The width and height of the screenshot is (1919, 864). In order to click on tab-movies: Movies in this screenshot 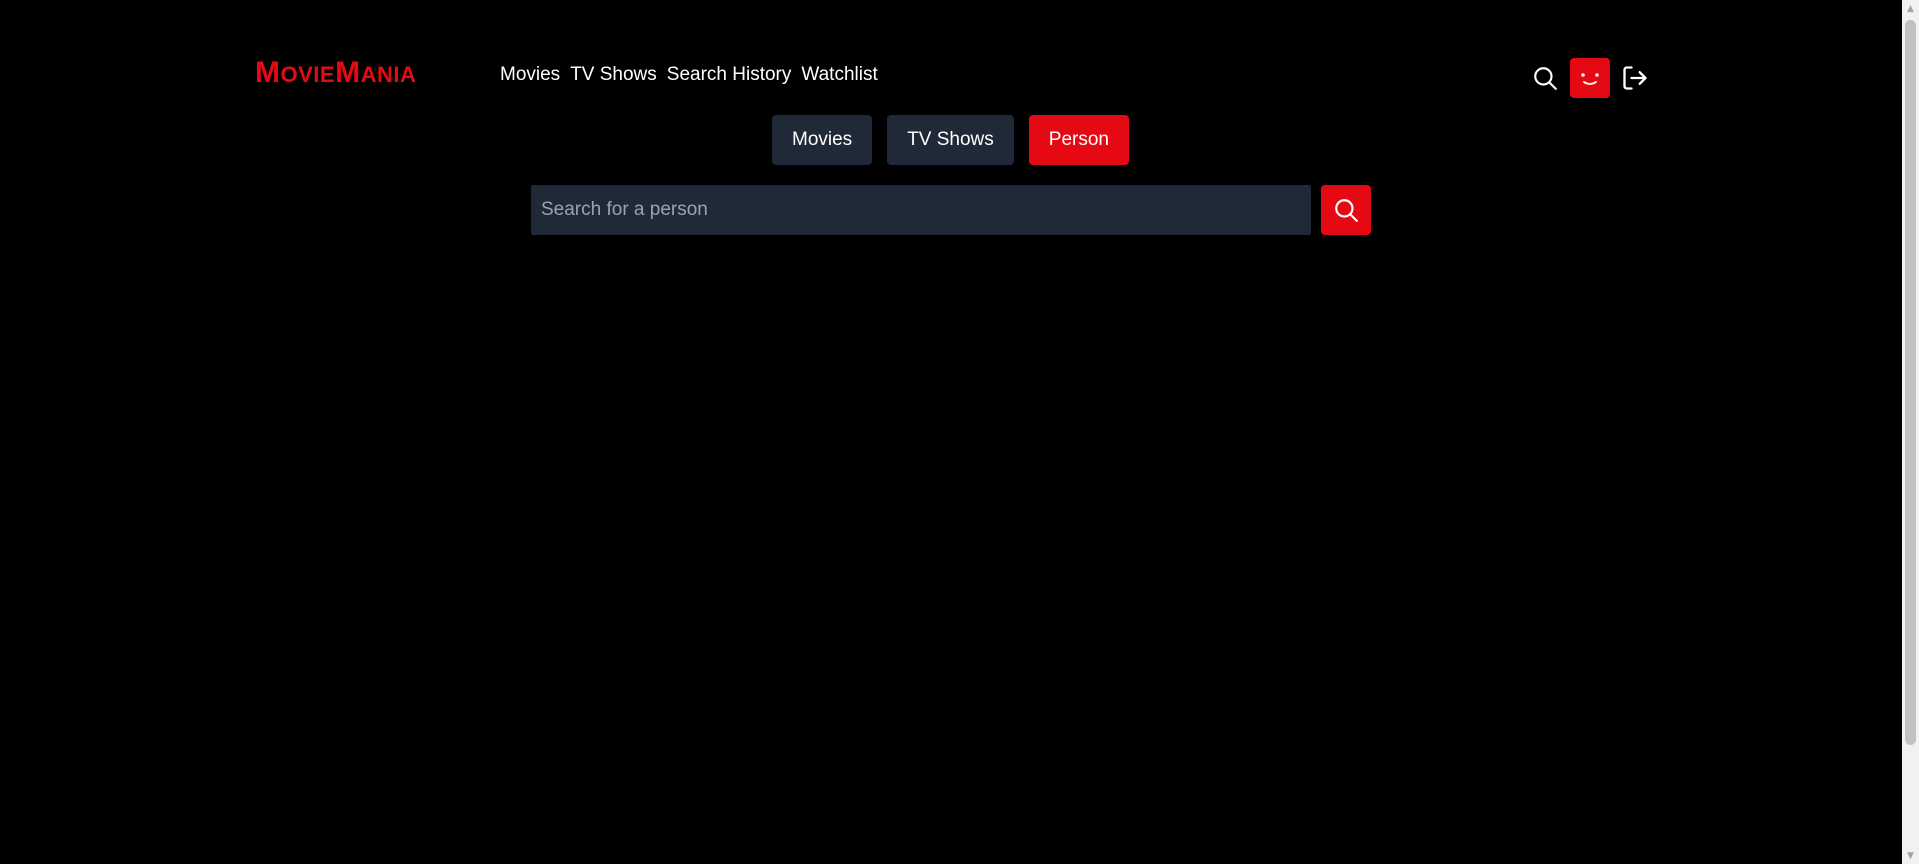, I will do `click(822, 140)`.